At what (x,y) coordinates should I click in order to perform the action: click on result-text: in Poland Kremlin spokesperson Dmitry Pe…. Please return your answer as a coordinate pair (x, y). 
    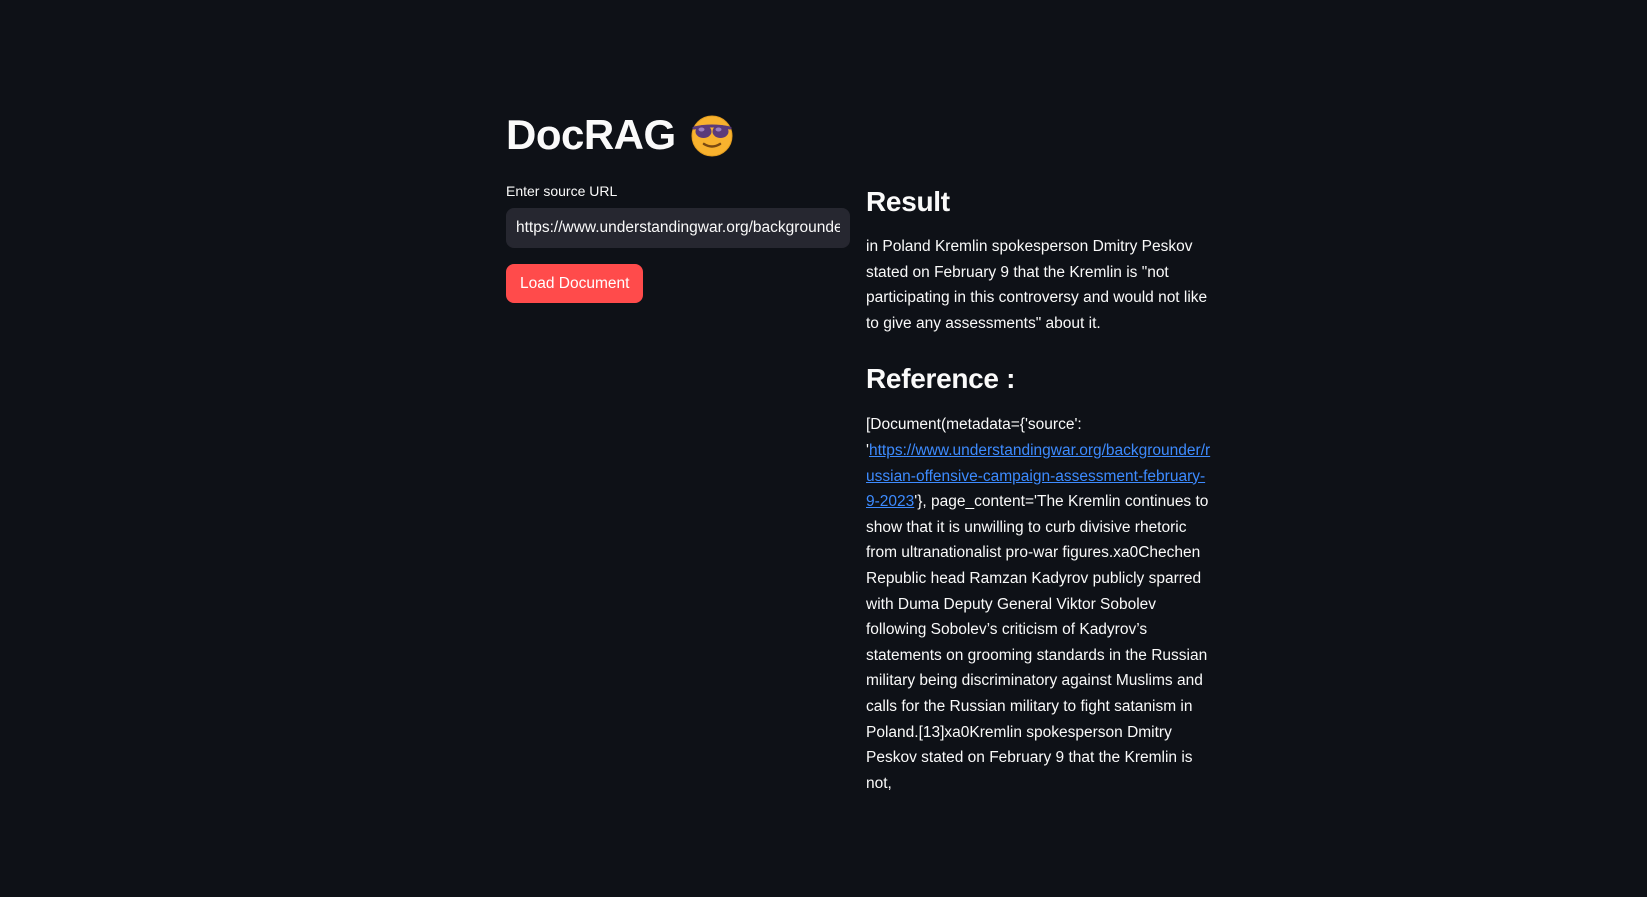
    Looking at the image, I should click on (1037, 285).